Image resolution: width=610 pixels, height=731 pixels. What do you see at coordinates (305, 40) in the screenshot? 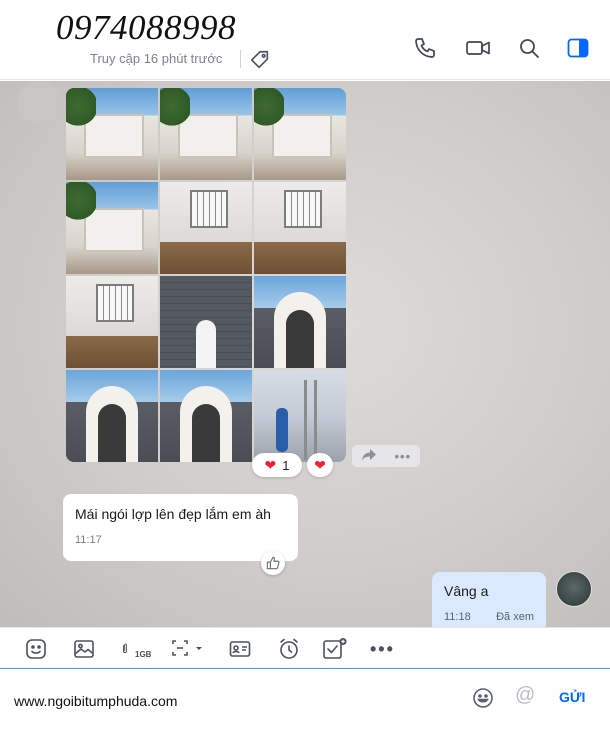
I see `chat-header: 0974088998 Truy cập 16 phút trước` at bounding box center [305, 40].